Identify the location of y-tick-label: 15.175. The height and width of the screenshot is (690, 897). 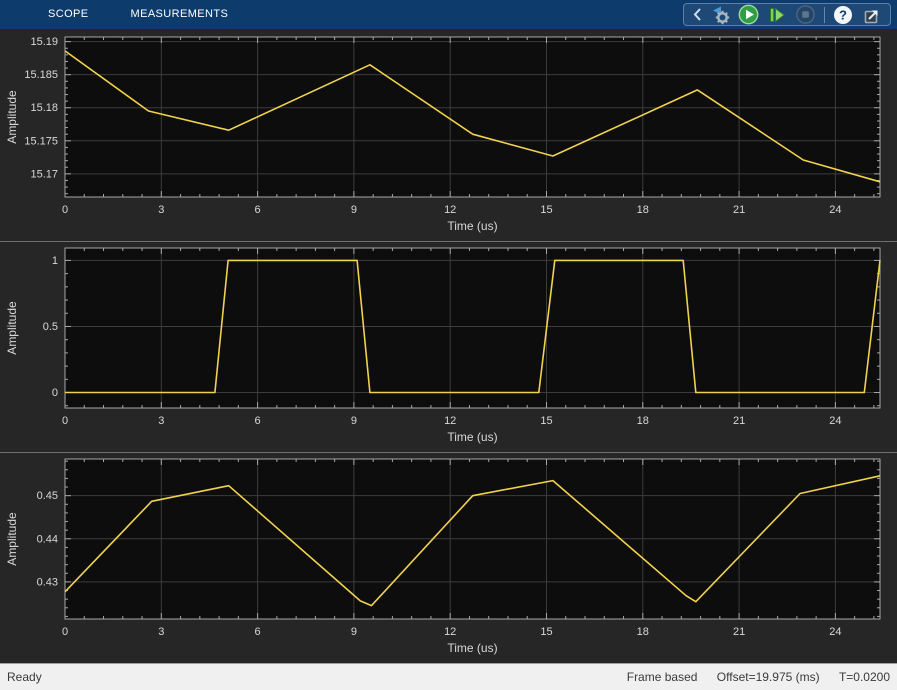
(41, 141).